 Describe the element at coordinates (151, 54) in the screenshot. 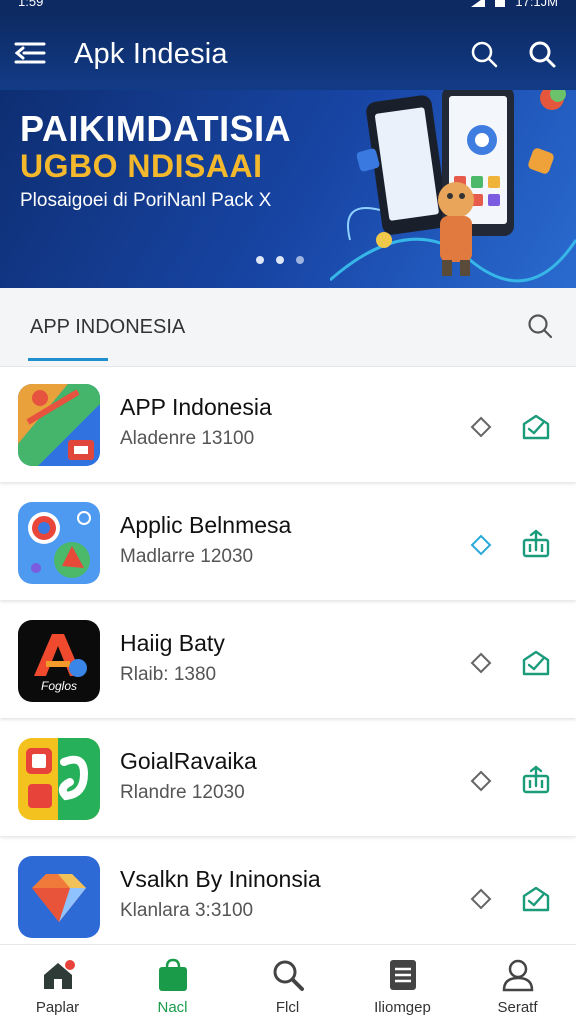

I see `app-title: Apk Indesia` at that location.